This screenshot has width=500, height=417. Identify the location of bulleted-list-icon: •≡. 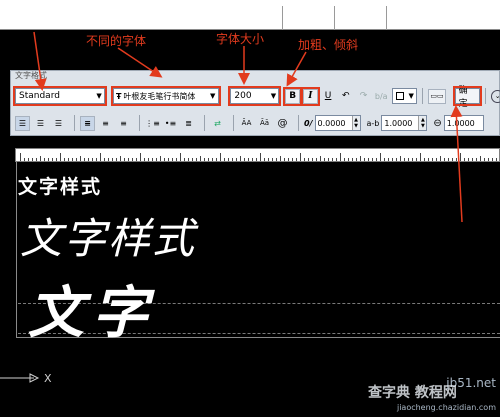
(170, 123).